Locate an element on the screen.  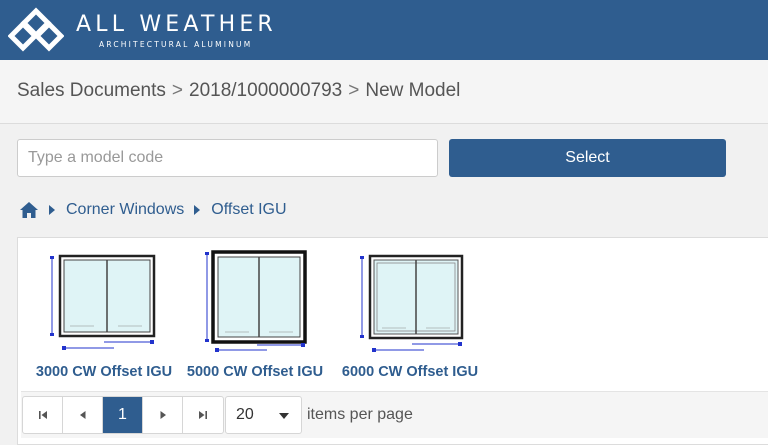
breadcrumb-item-sales-documents: Sales Documents is located at coordinates (91, 90).